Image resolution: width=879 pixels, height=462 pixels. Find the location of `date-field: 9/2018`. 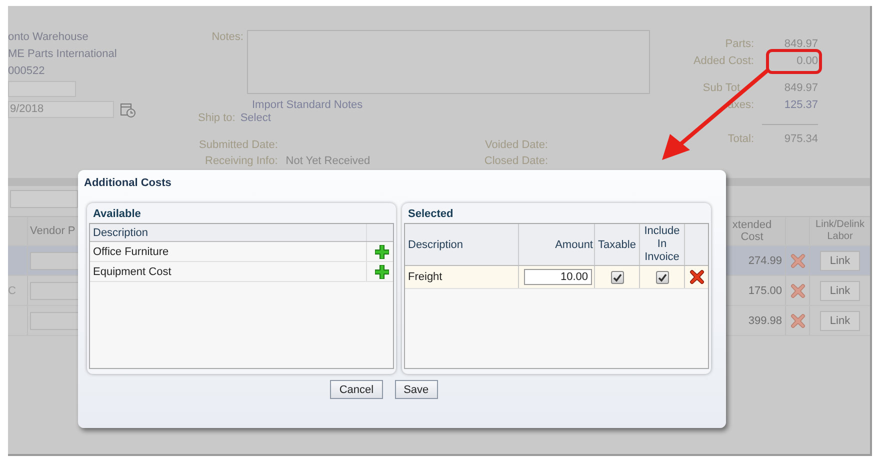

date-field: 9/2018 is located at coordinates (61, 109).